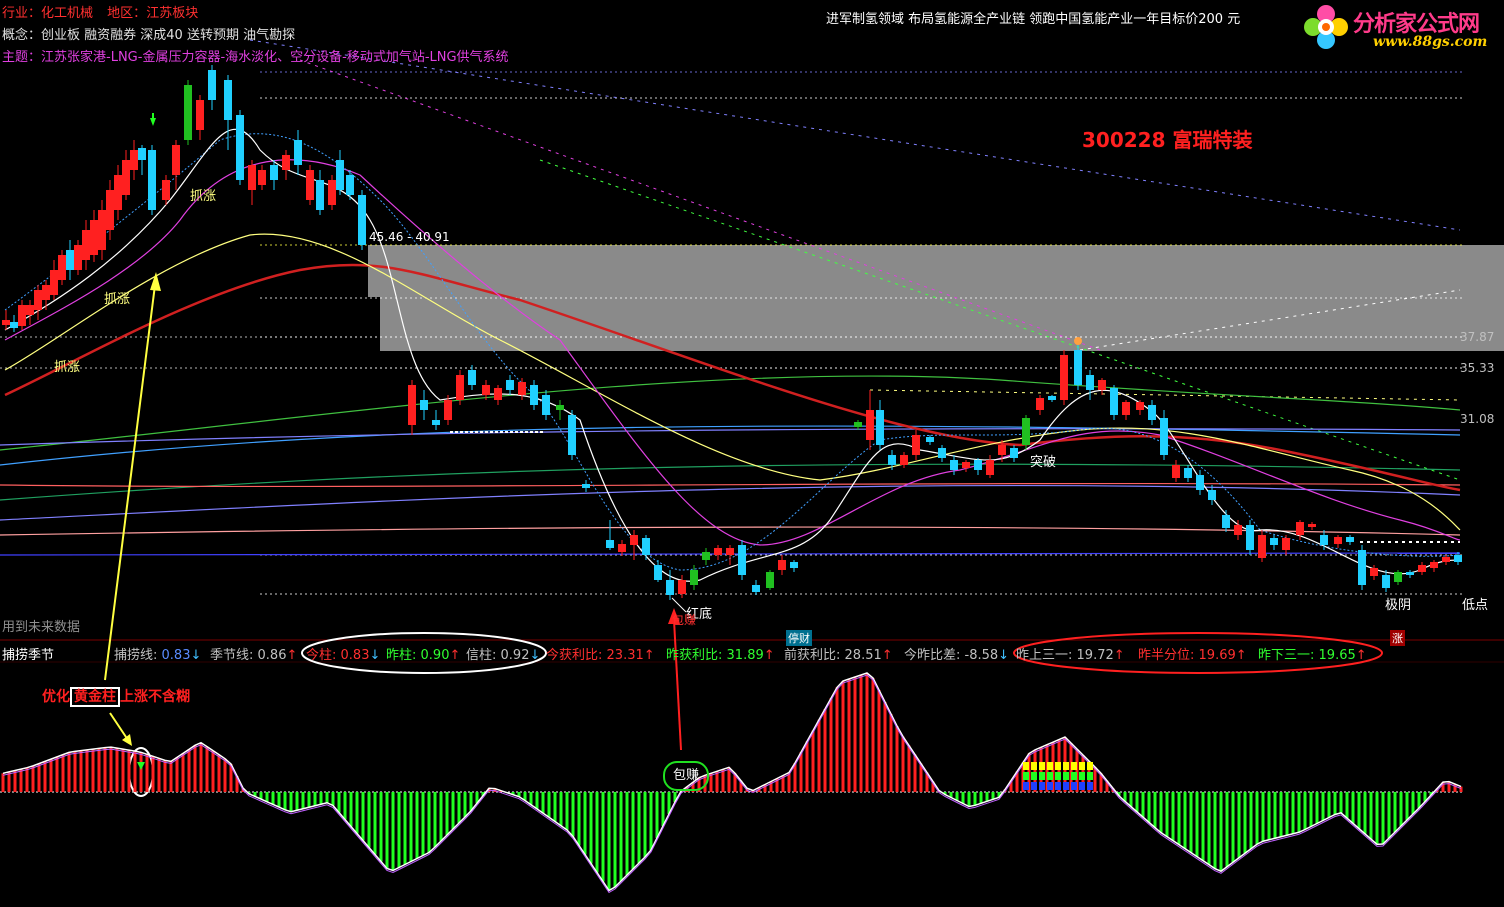 The height and width of the screenshot is (907, 1504). Describe the element at coordinates (932, 655) in the screenshot. I see `indicator-item-label: 今昨比差:` at that location.